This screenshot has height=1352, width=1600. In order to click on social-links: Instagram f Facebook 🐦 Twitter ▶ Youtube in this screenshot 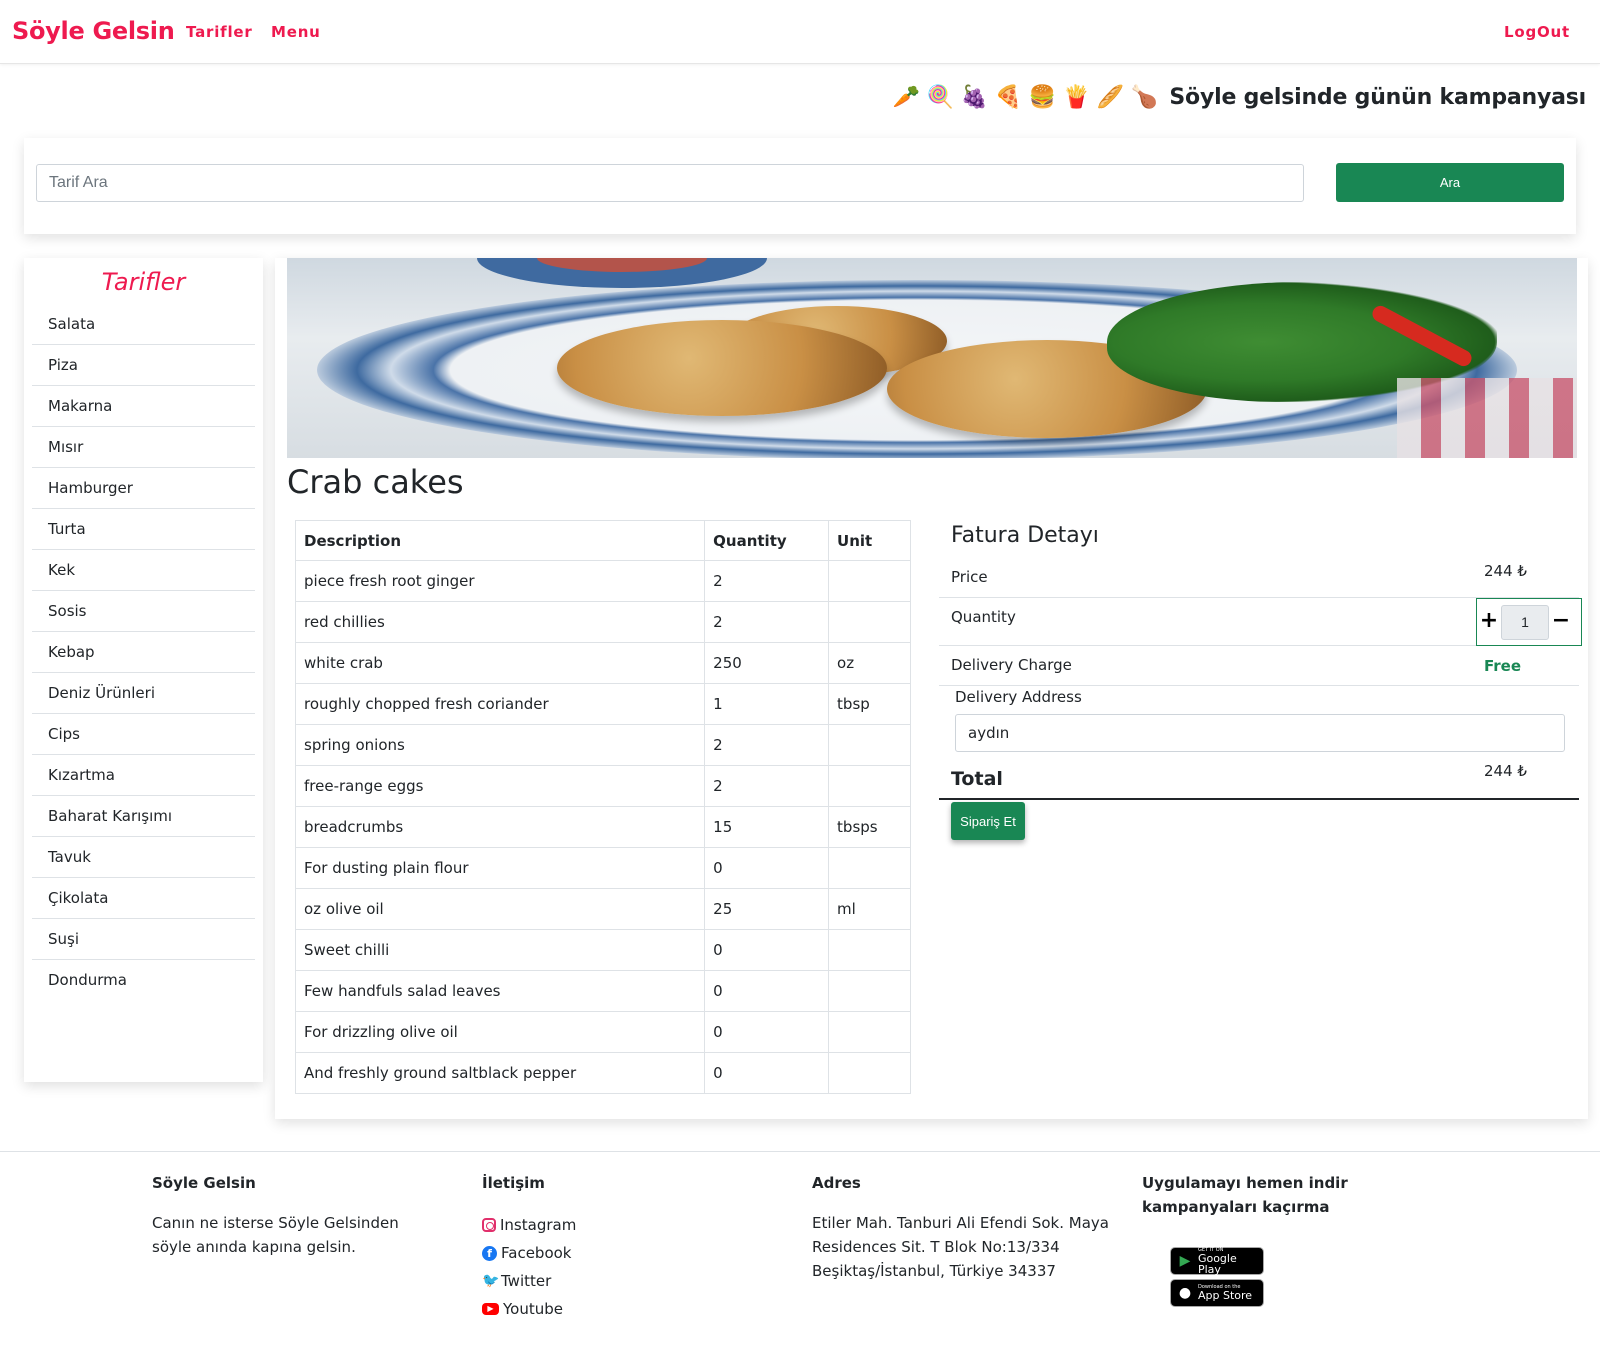, I will do `click(627, 1267)`.